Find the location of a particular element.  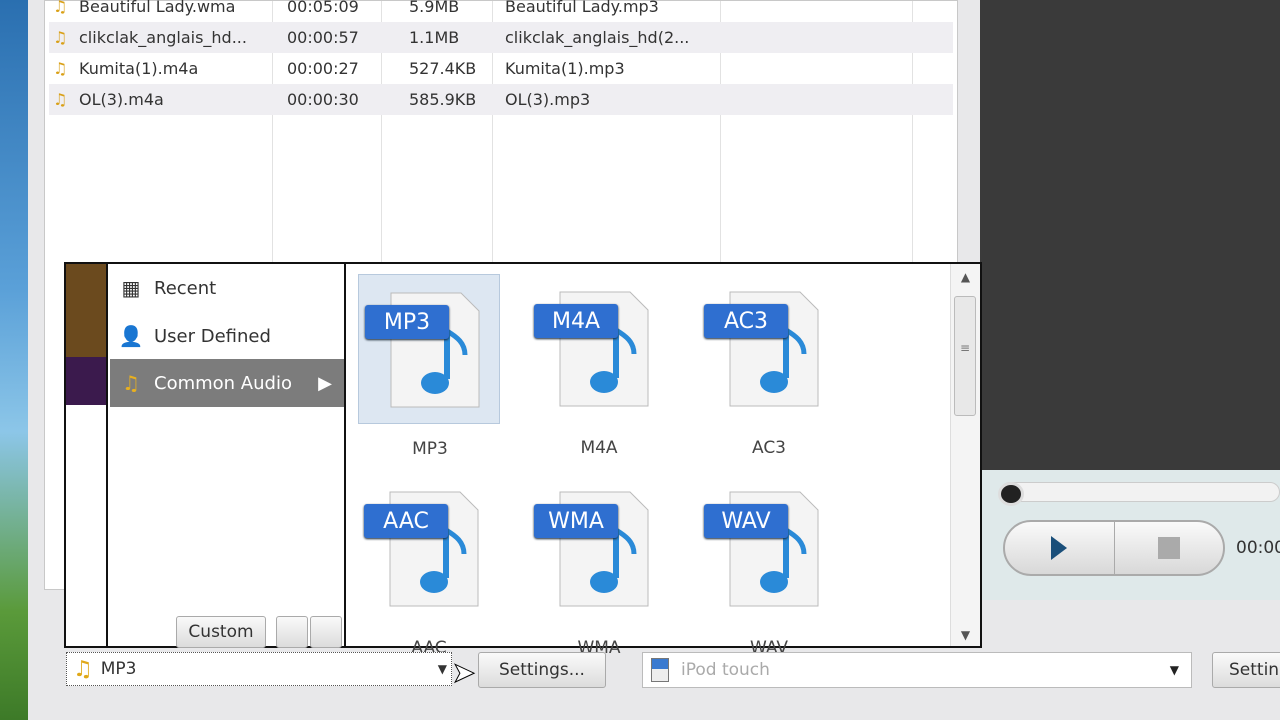

output-name: Kumita(1).mp3 is located at coordinates (565, 68).